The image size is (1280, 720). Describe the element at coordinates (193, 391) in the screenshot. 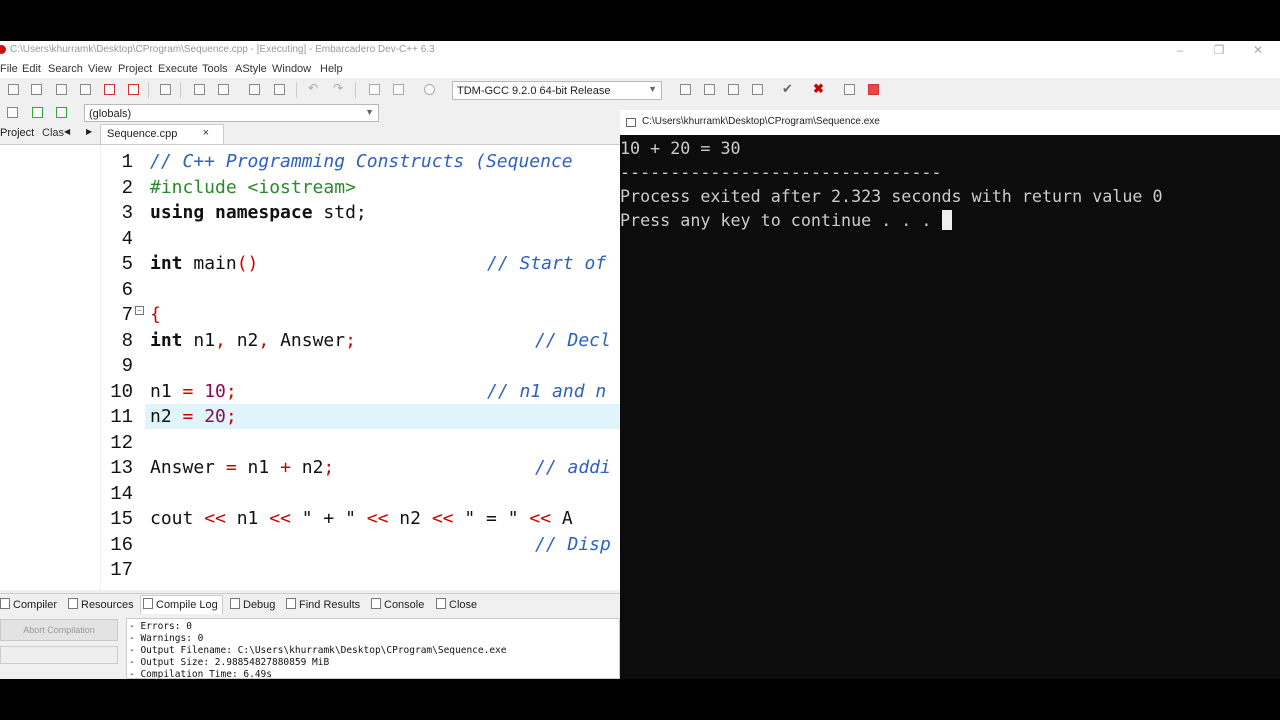

I see `code-line-10: n1 = 10;` at that location.